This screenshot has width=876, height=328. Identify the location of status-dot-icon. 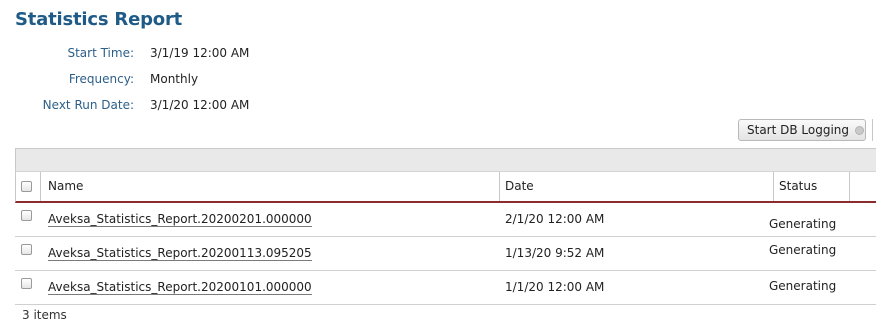
(860, 130).